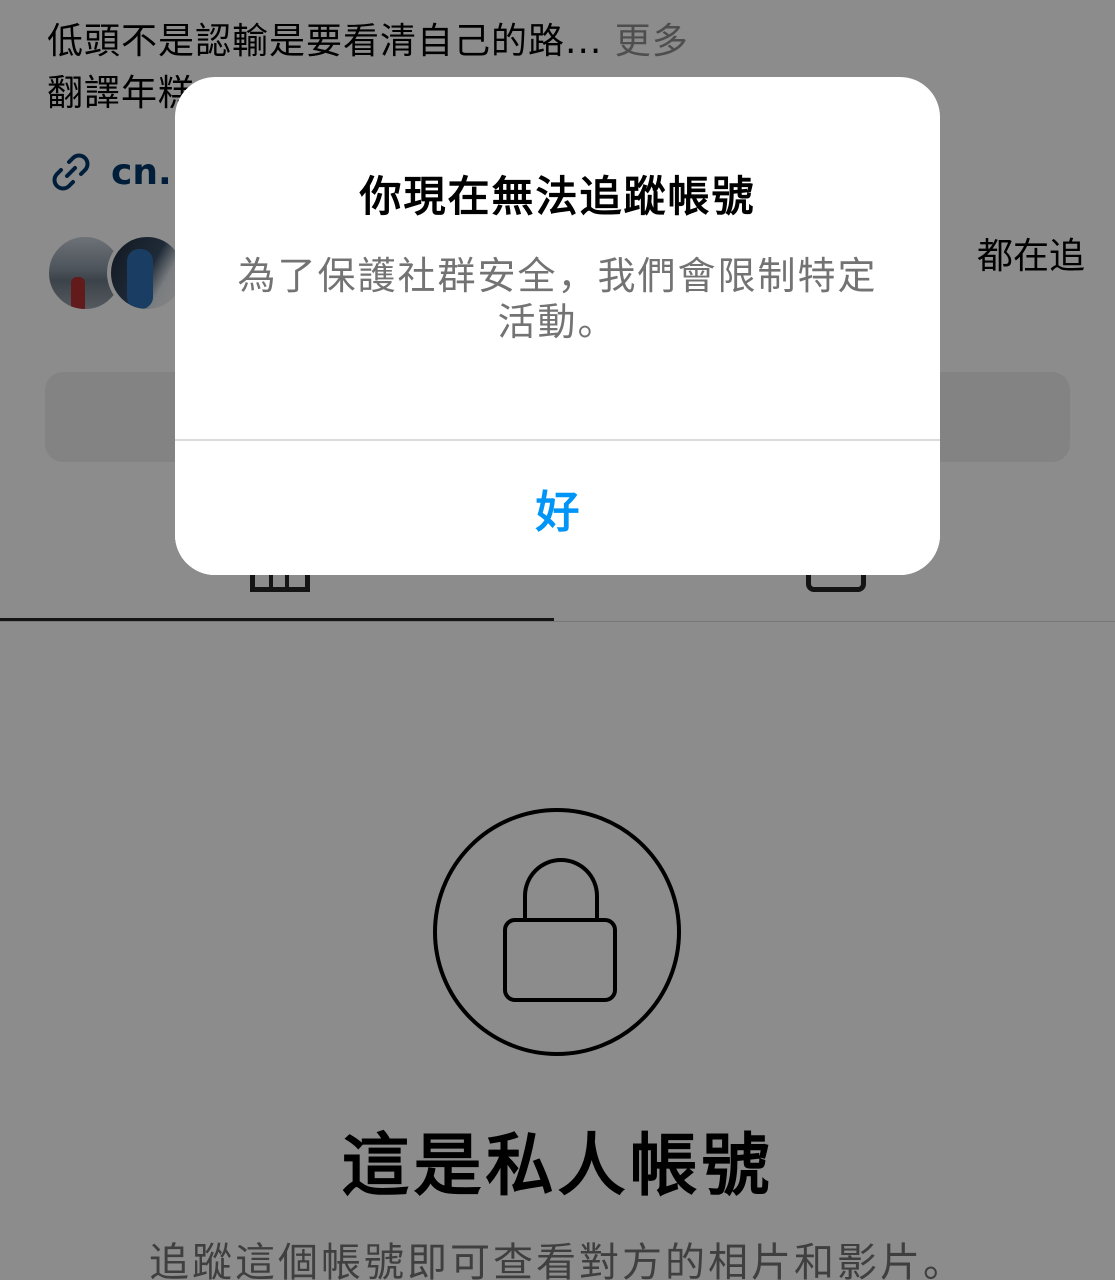 This screenshot has height=1280, width=1115. Describe the element at coordinates (557, 299) in the screenshot. I see `dialog-message: 為了保護社群安全，我們會限制特定活動。` at that location.